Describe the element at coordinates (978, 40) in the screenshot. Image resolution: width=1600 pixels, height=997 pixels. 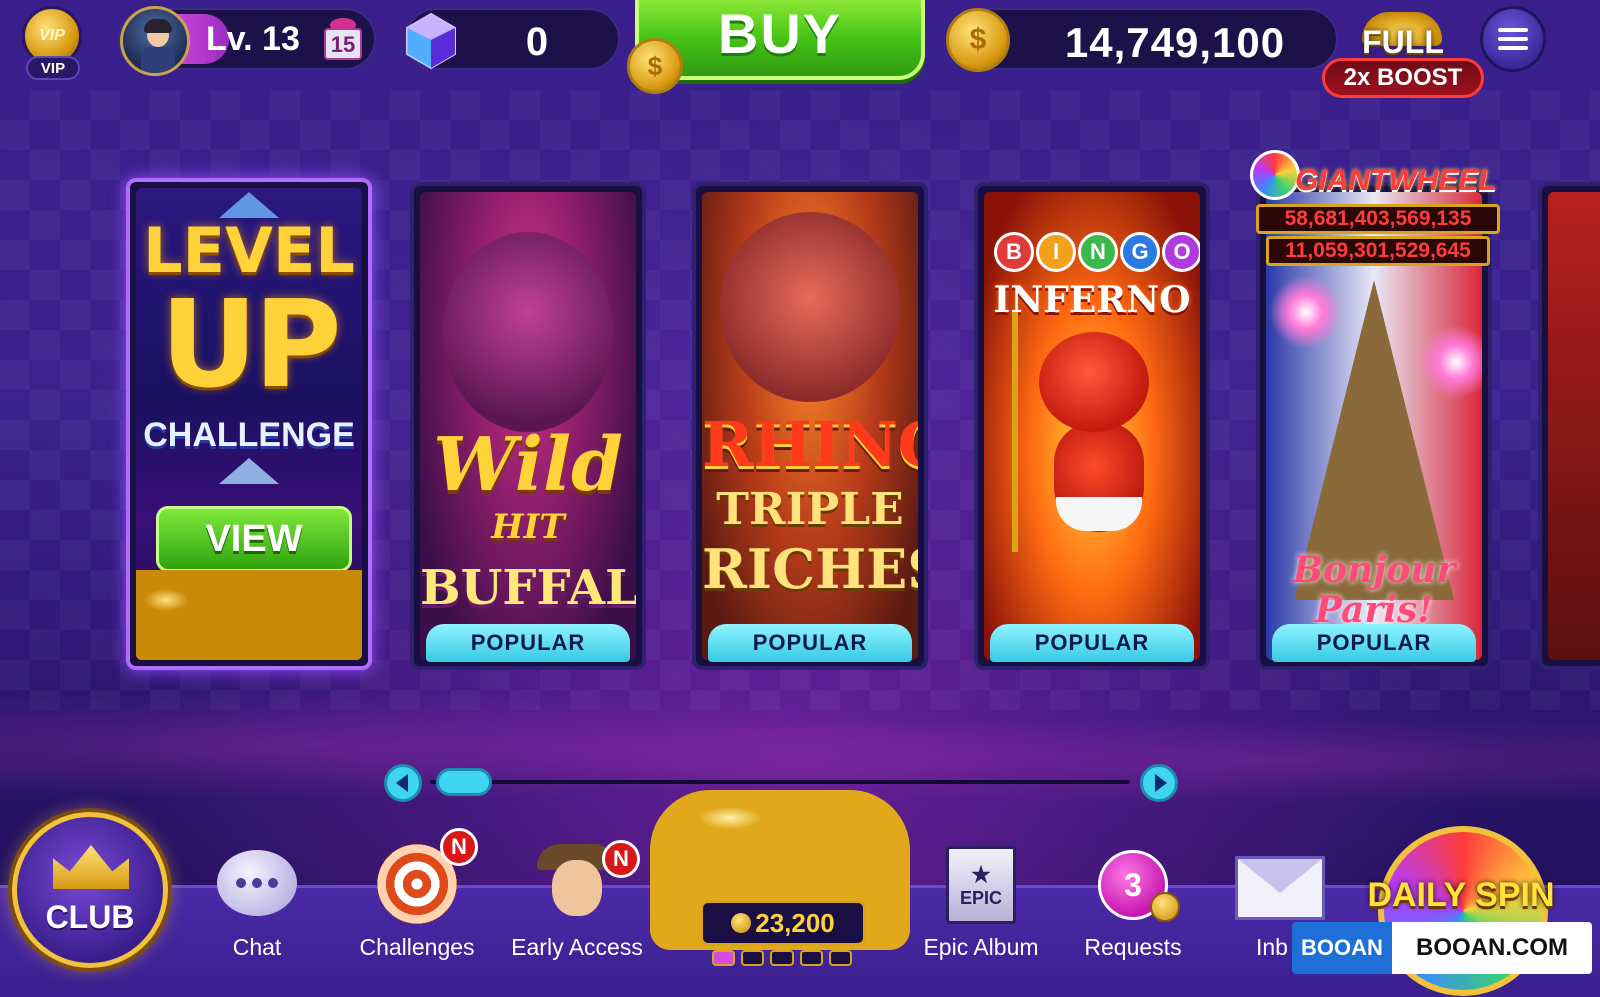
I see `coin-icon: $` at that location.